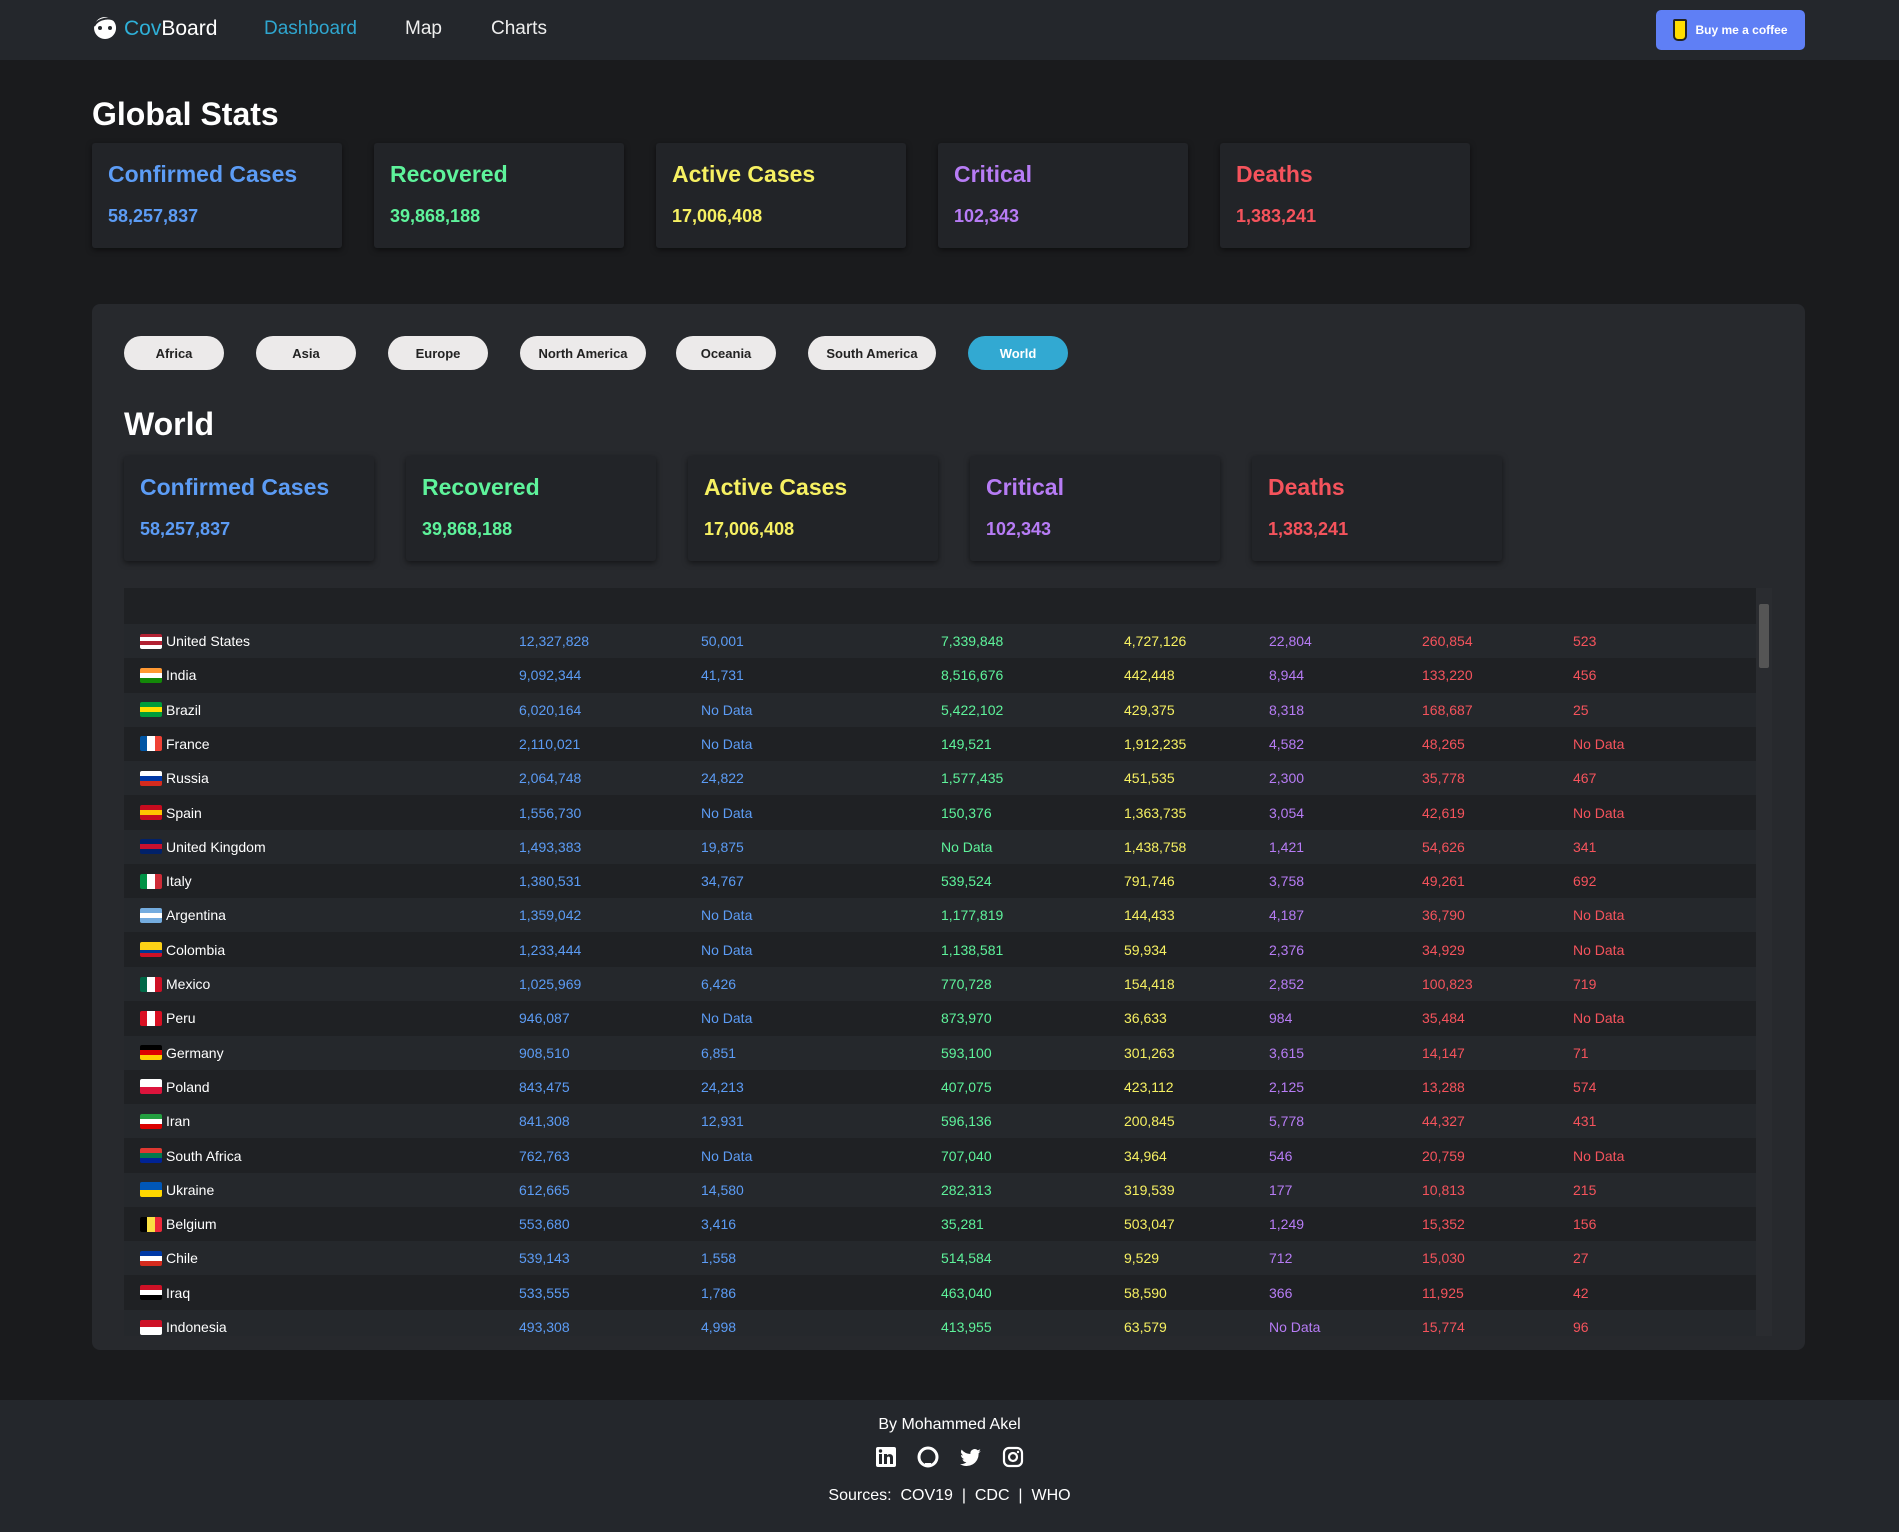 The image size is (1899, 1532). What do you see at coordinates (182, 1258) in the screenshot?
I see `country-name: Chile` at bounding box center [182, 1258].